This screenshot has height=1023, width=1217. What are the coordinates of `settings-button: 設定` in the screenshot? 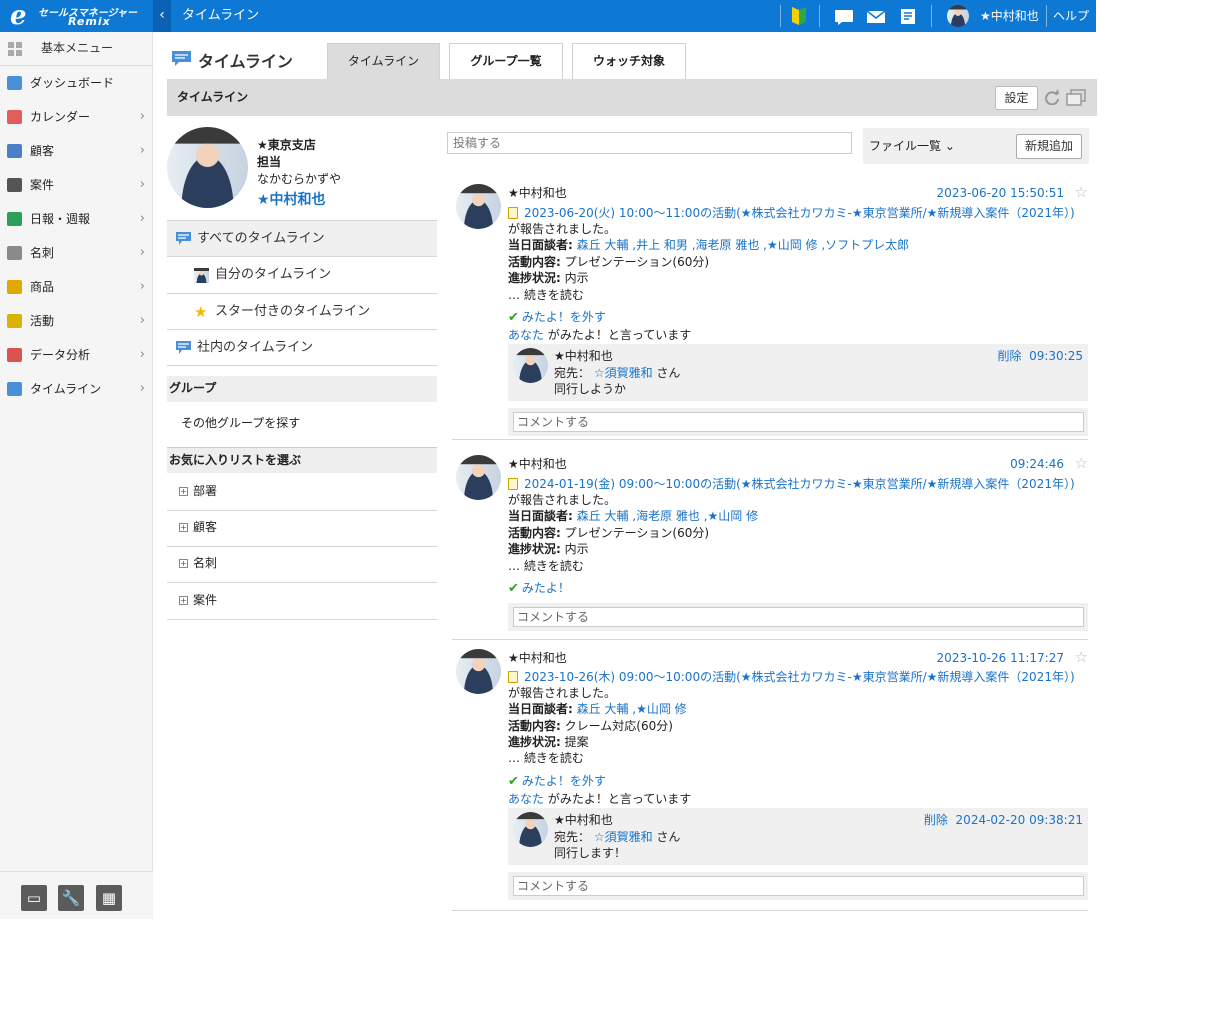 It's located at (1016, 98).